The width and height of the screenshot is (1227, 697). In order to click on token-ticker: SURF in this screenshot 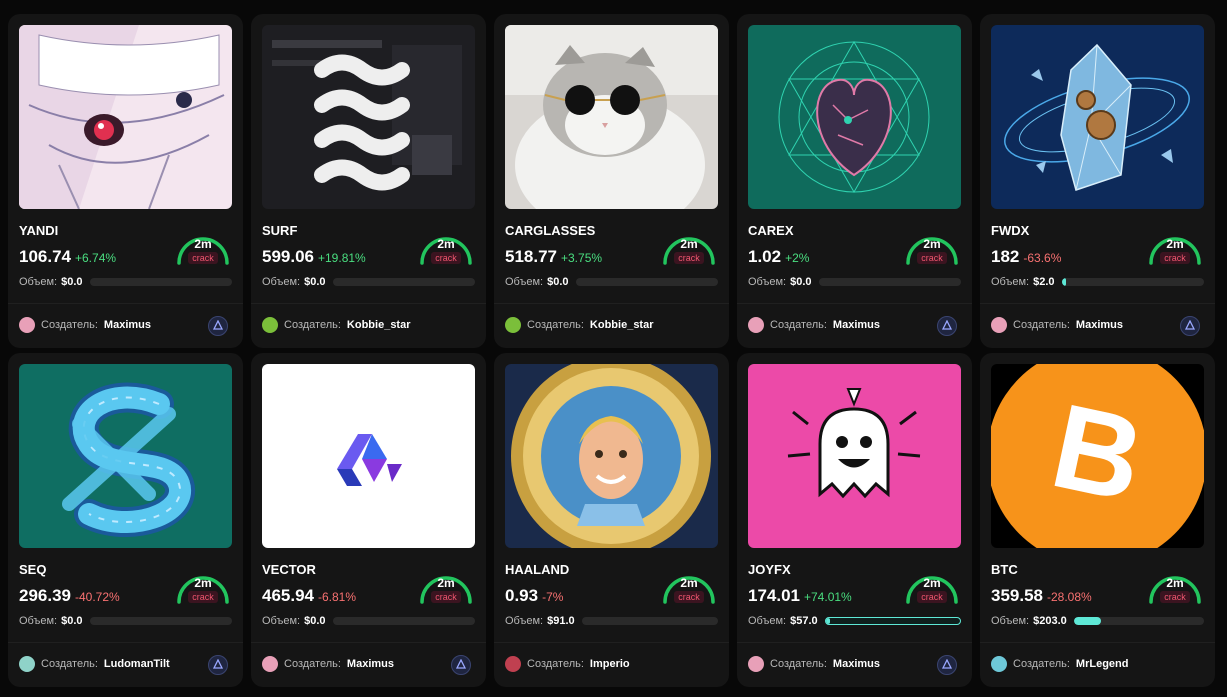, I will do `click(280, 230)`.